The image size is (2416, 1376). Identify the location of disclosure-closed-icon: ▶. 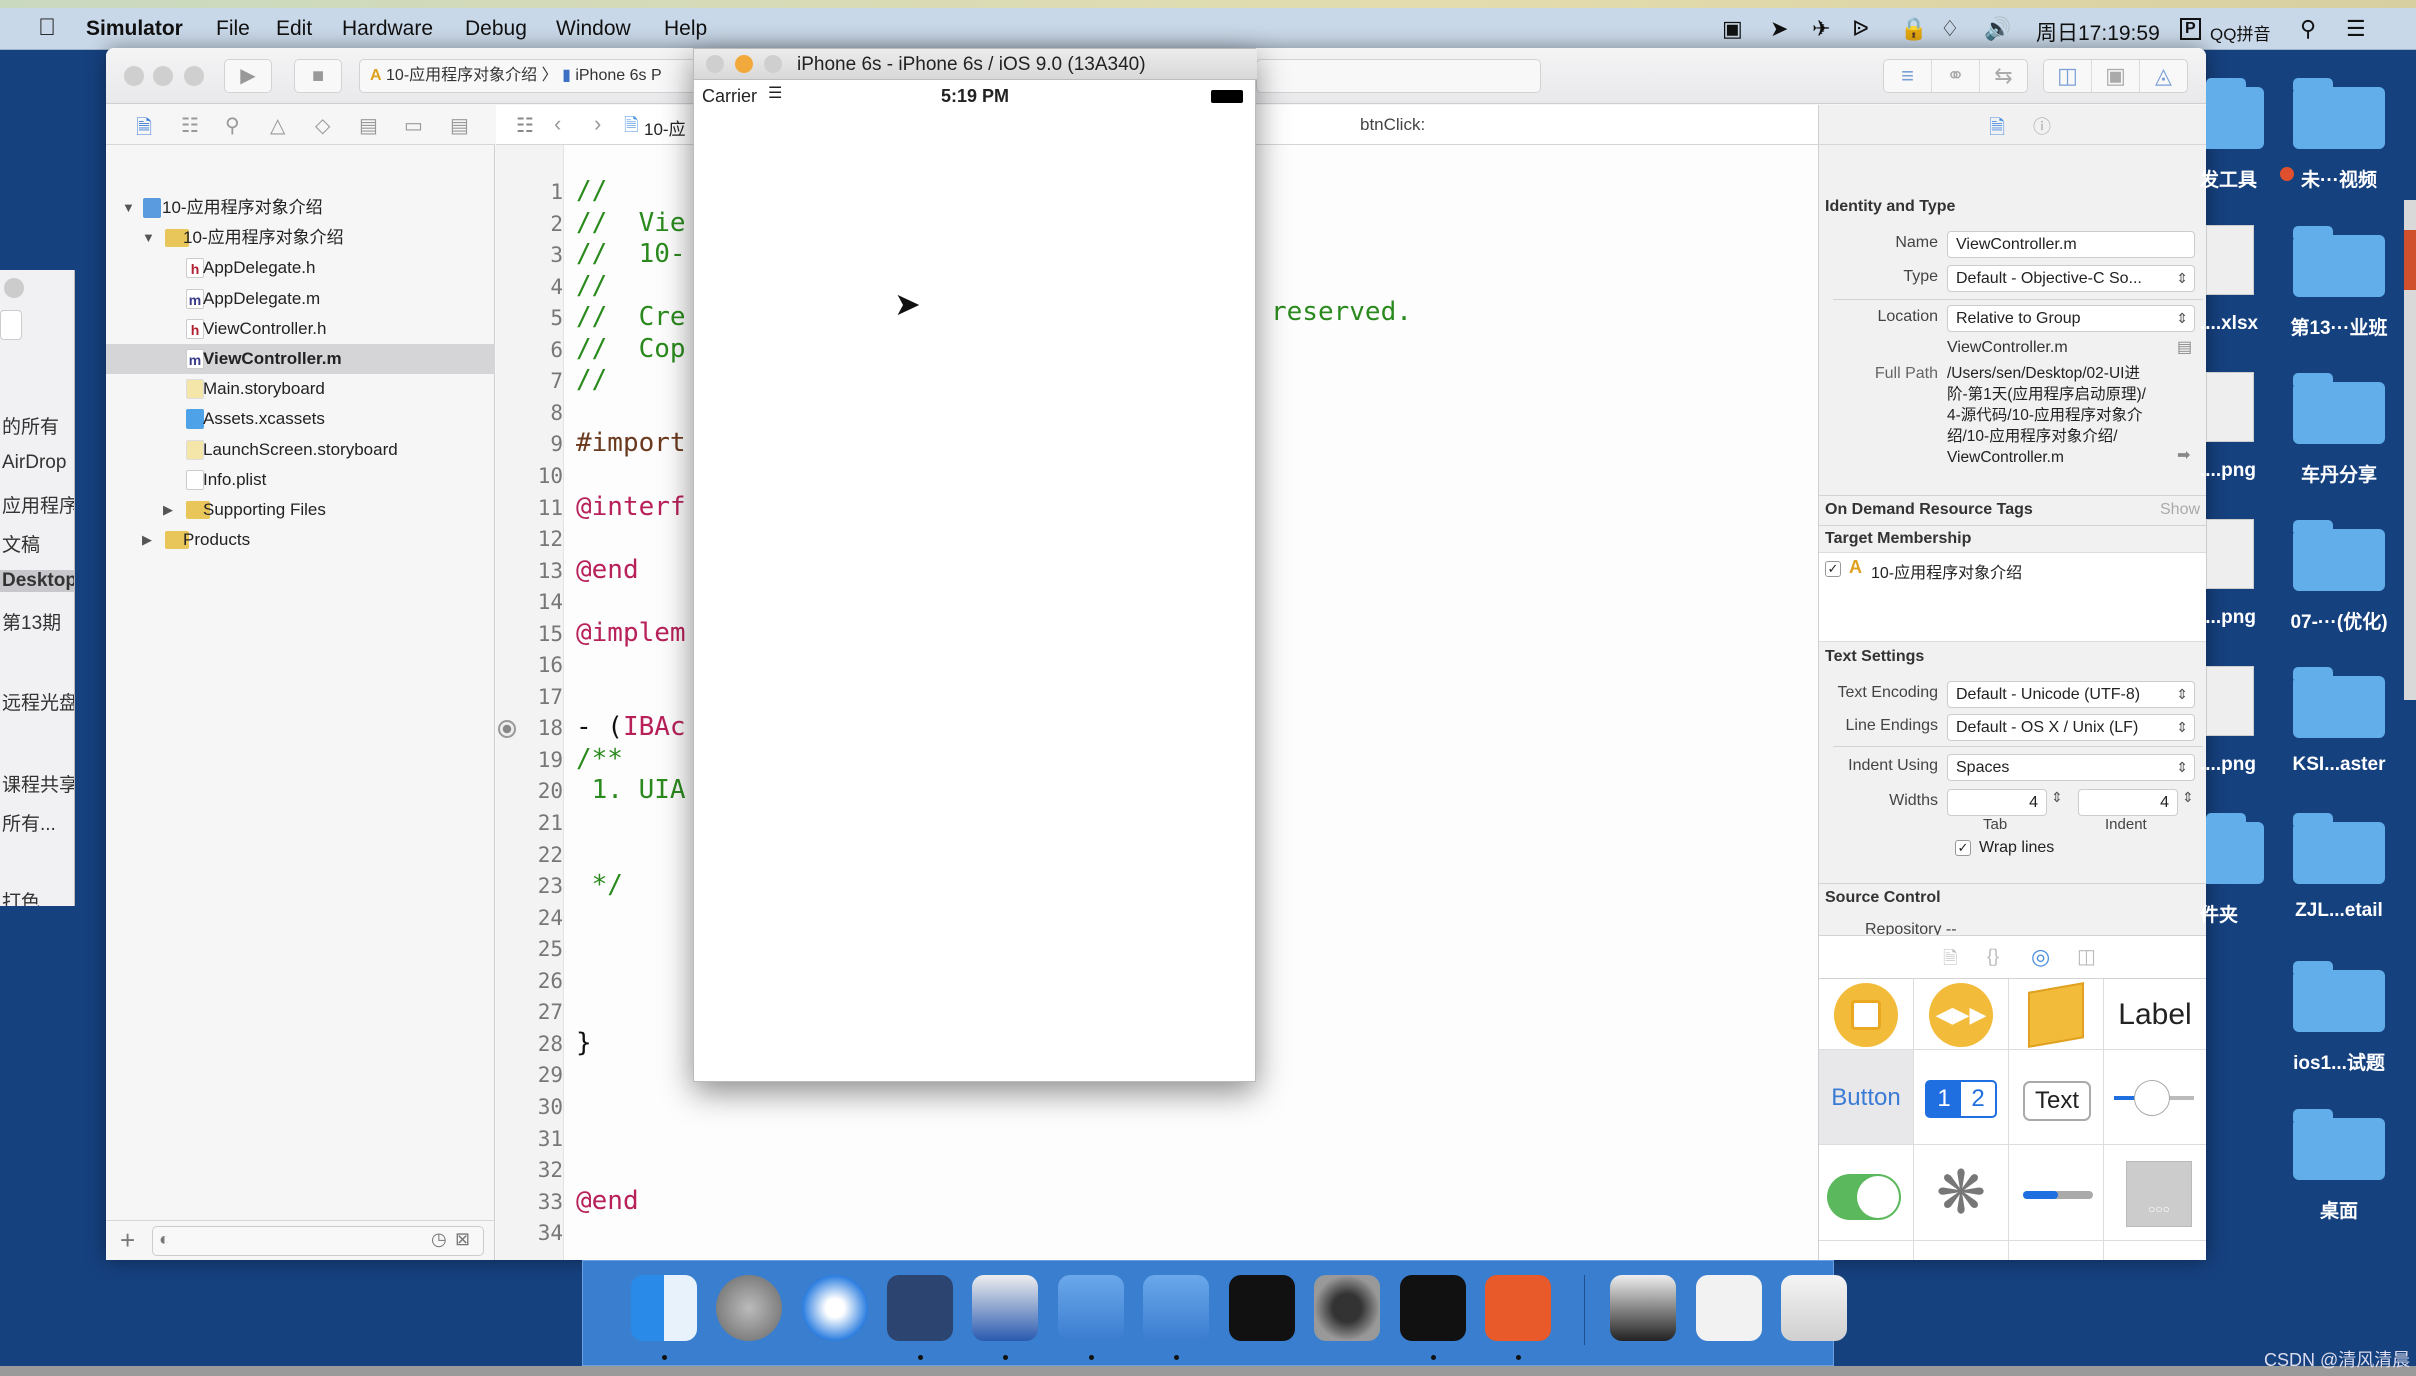
(168, 510).